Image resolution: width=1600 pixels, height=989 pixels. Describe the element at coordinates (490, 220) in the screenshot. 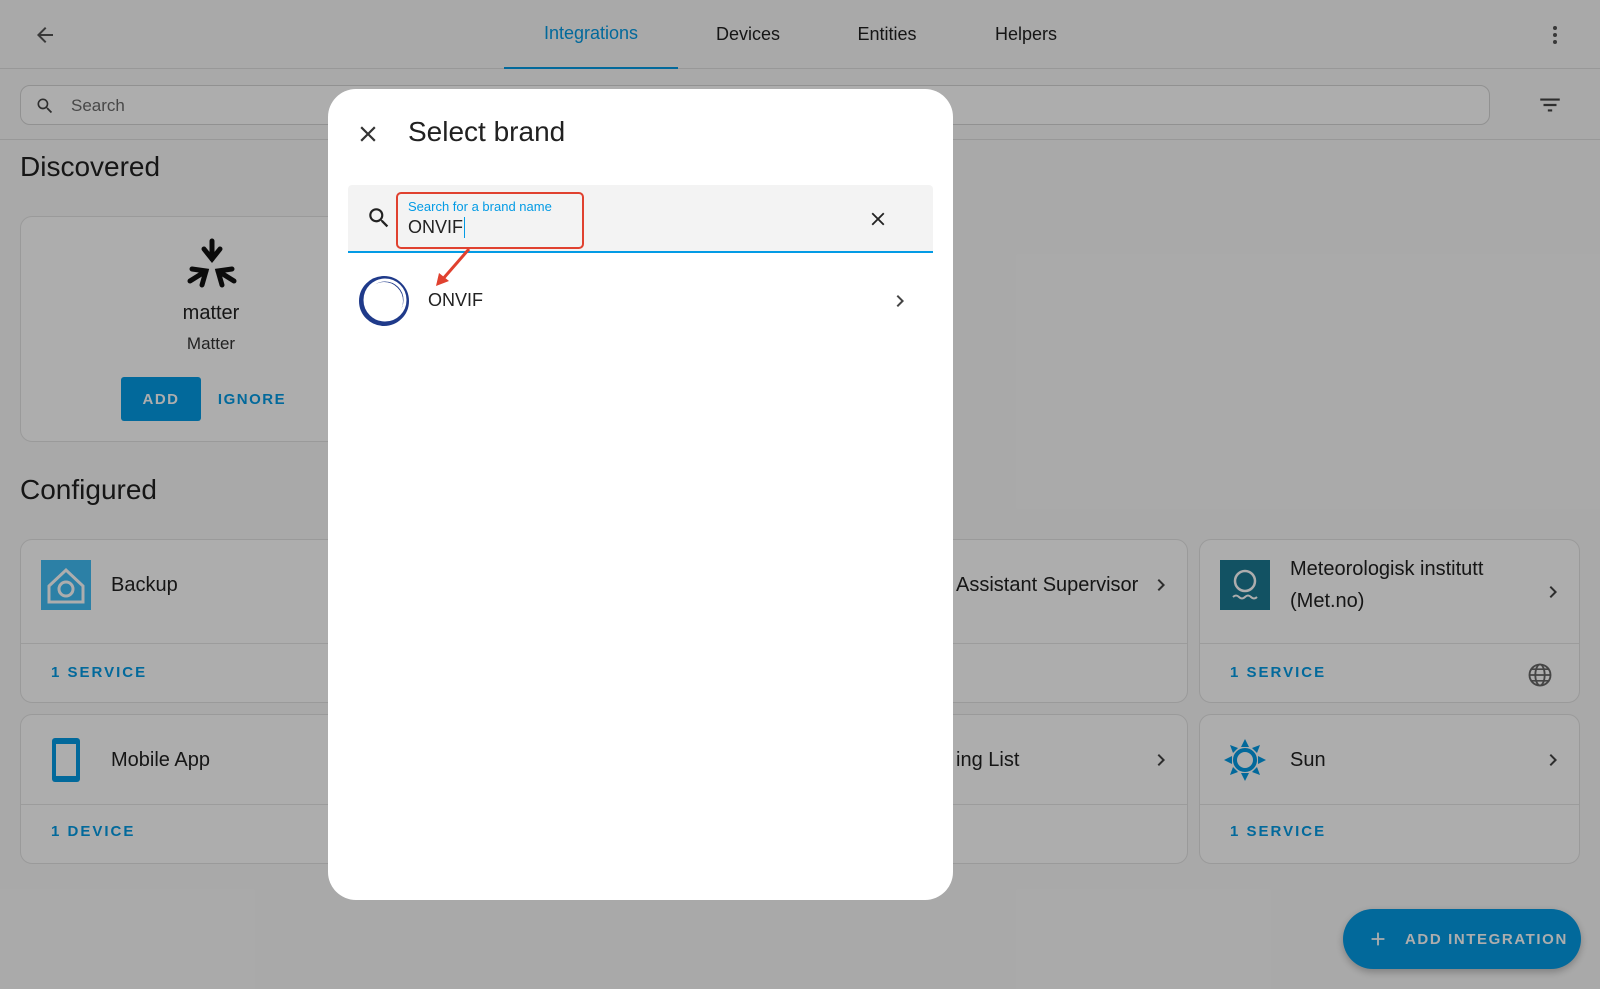

I see `annotation-highlight-box` at that location.